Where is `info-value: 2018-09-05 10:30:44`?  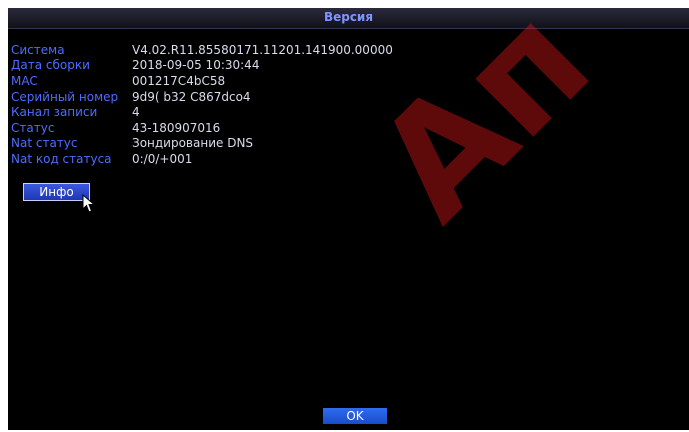 info-value: 2018-09-05 10:30:44 is located at coordinates (196, 65).